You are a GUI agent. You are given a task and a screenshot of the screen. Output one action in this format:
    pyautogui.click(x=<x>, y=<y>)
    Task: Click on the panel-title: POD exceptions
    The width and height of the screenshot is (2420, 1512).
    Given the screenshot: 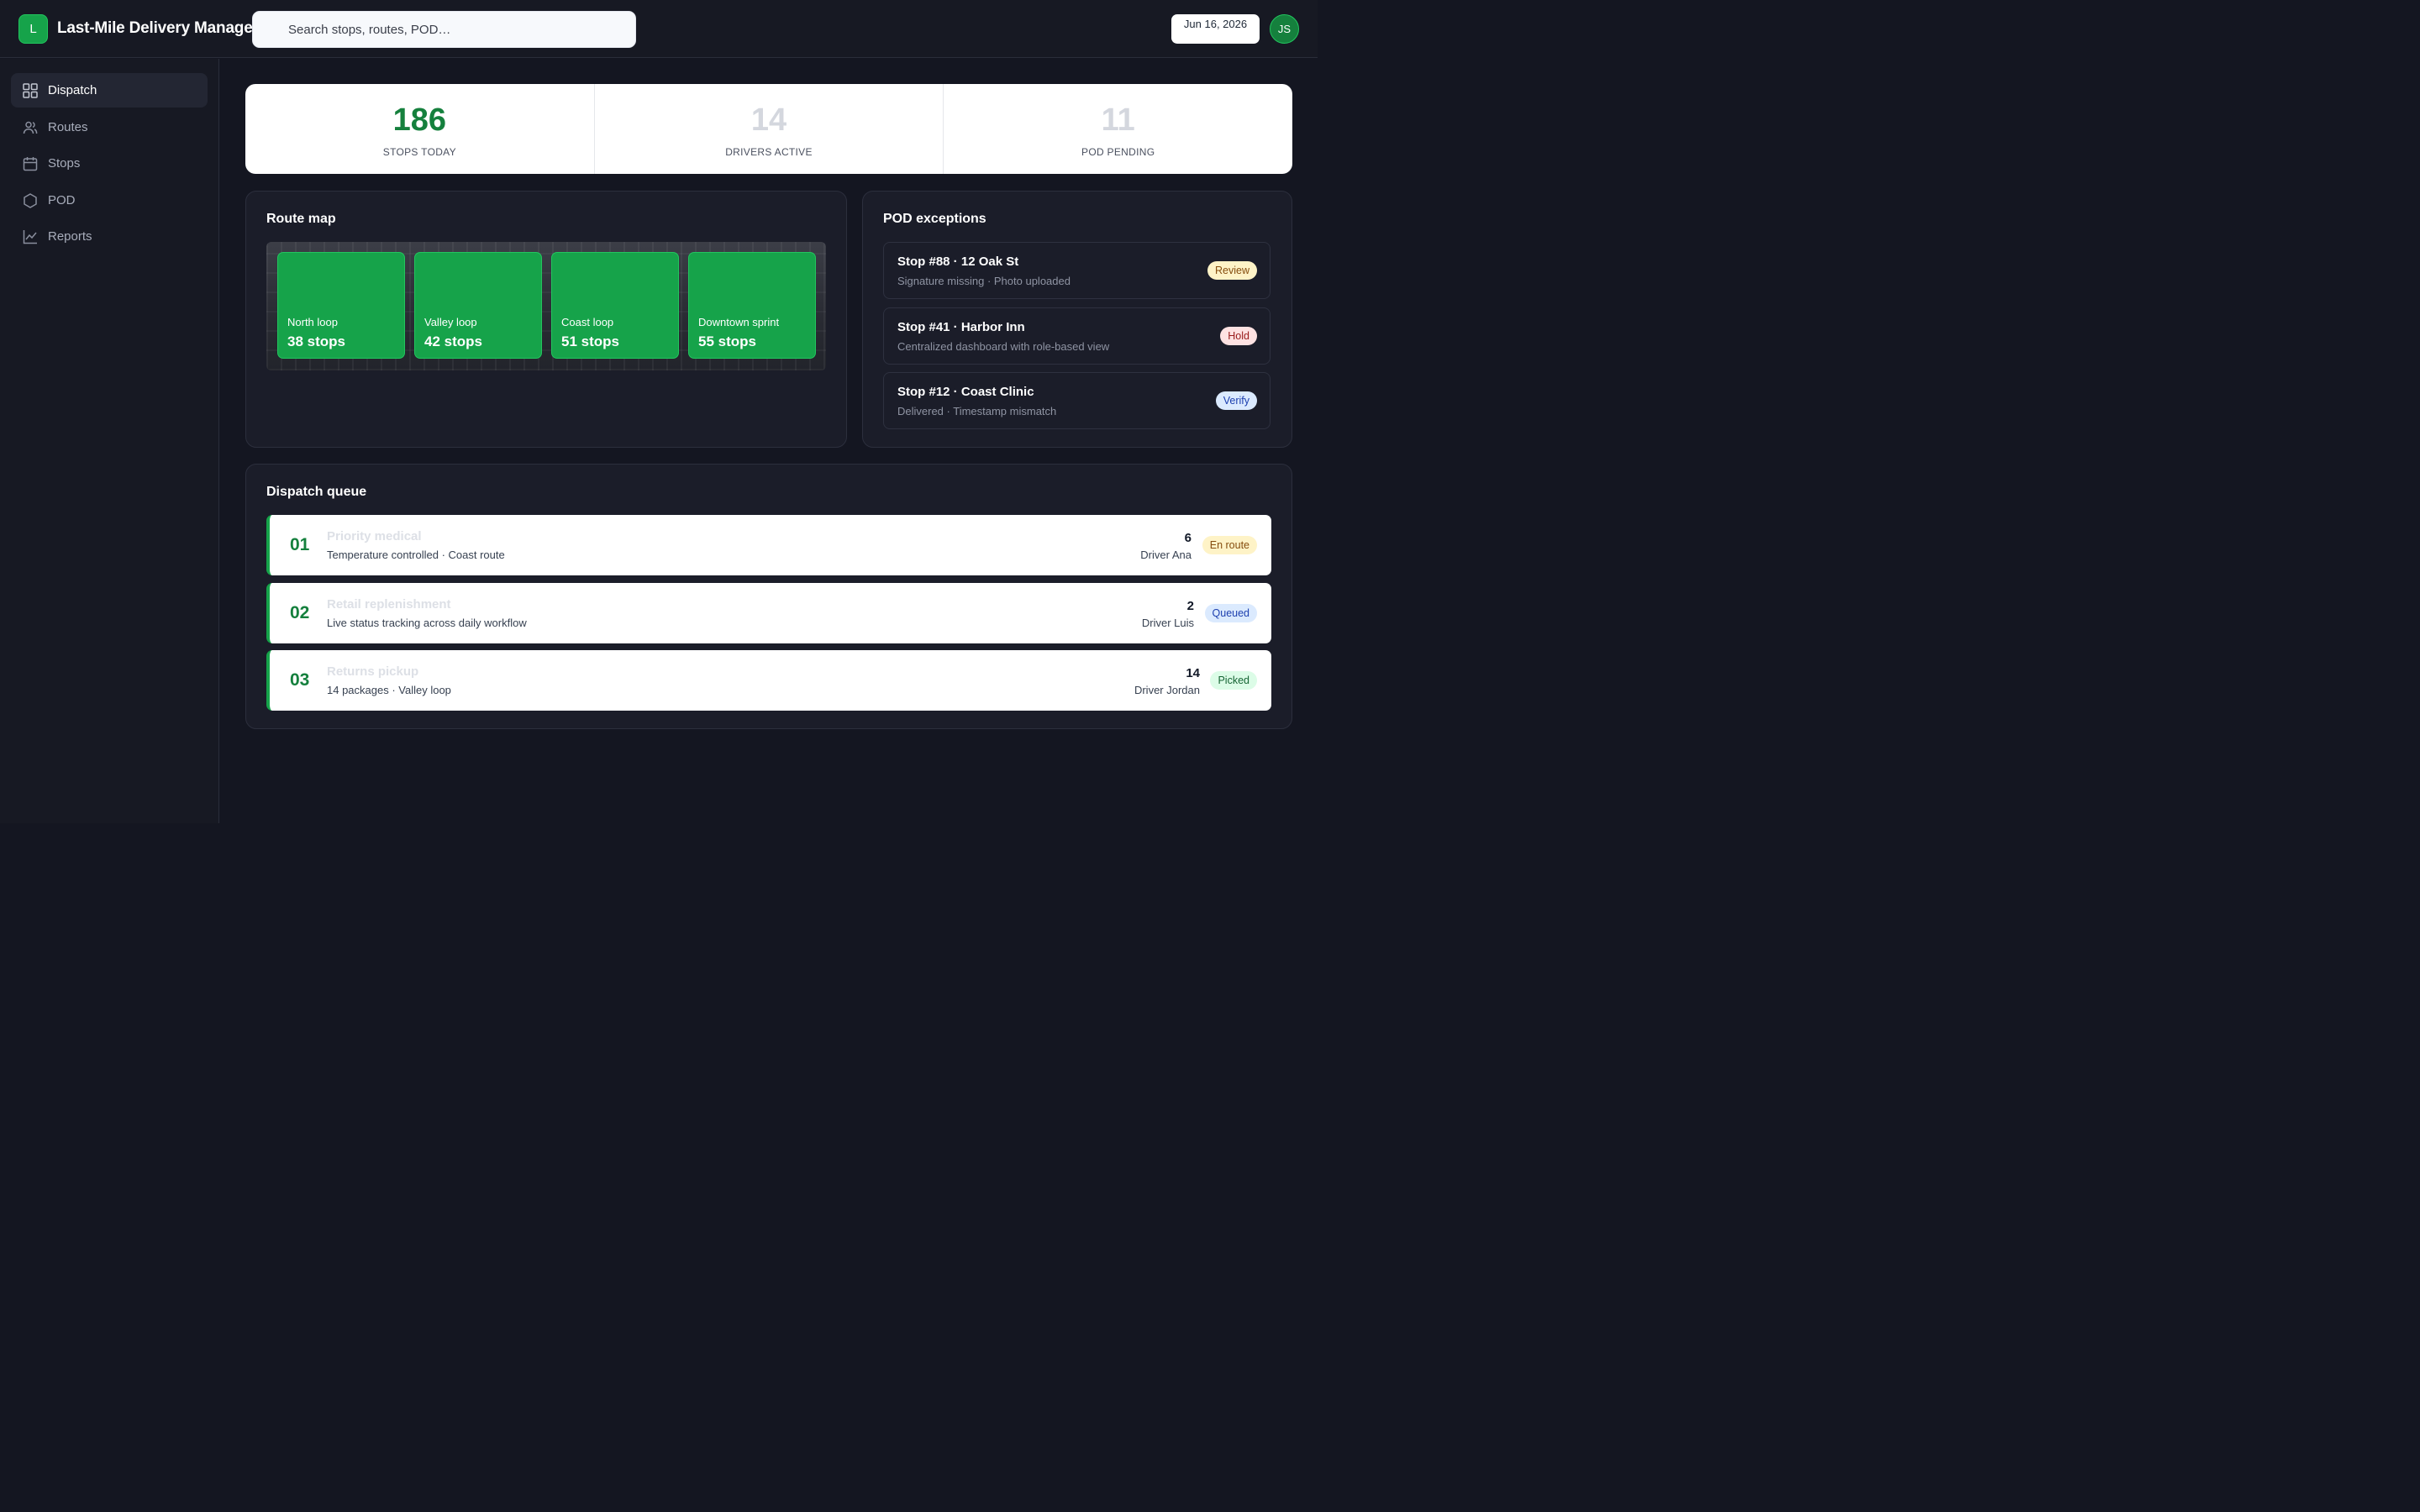 What is the action you would take?
    pyautogui.click(x=934, y=219)
    